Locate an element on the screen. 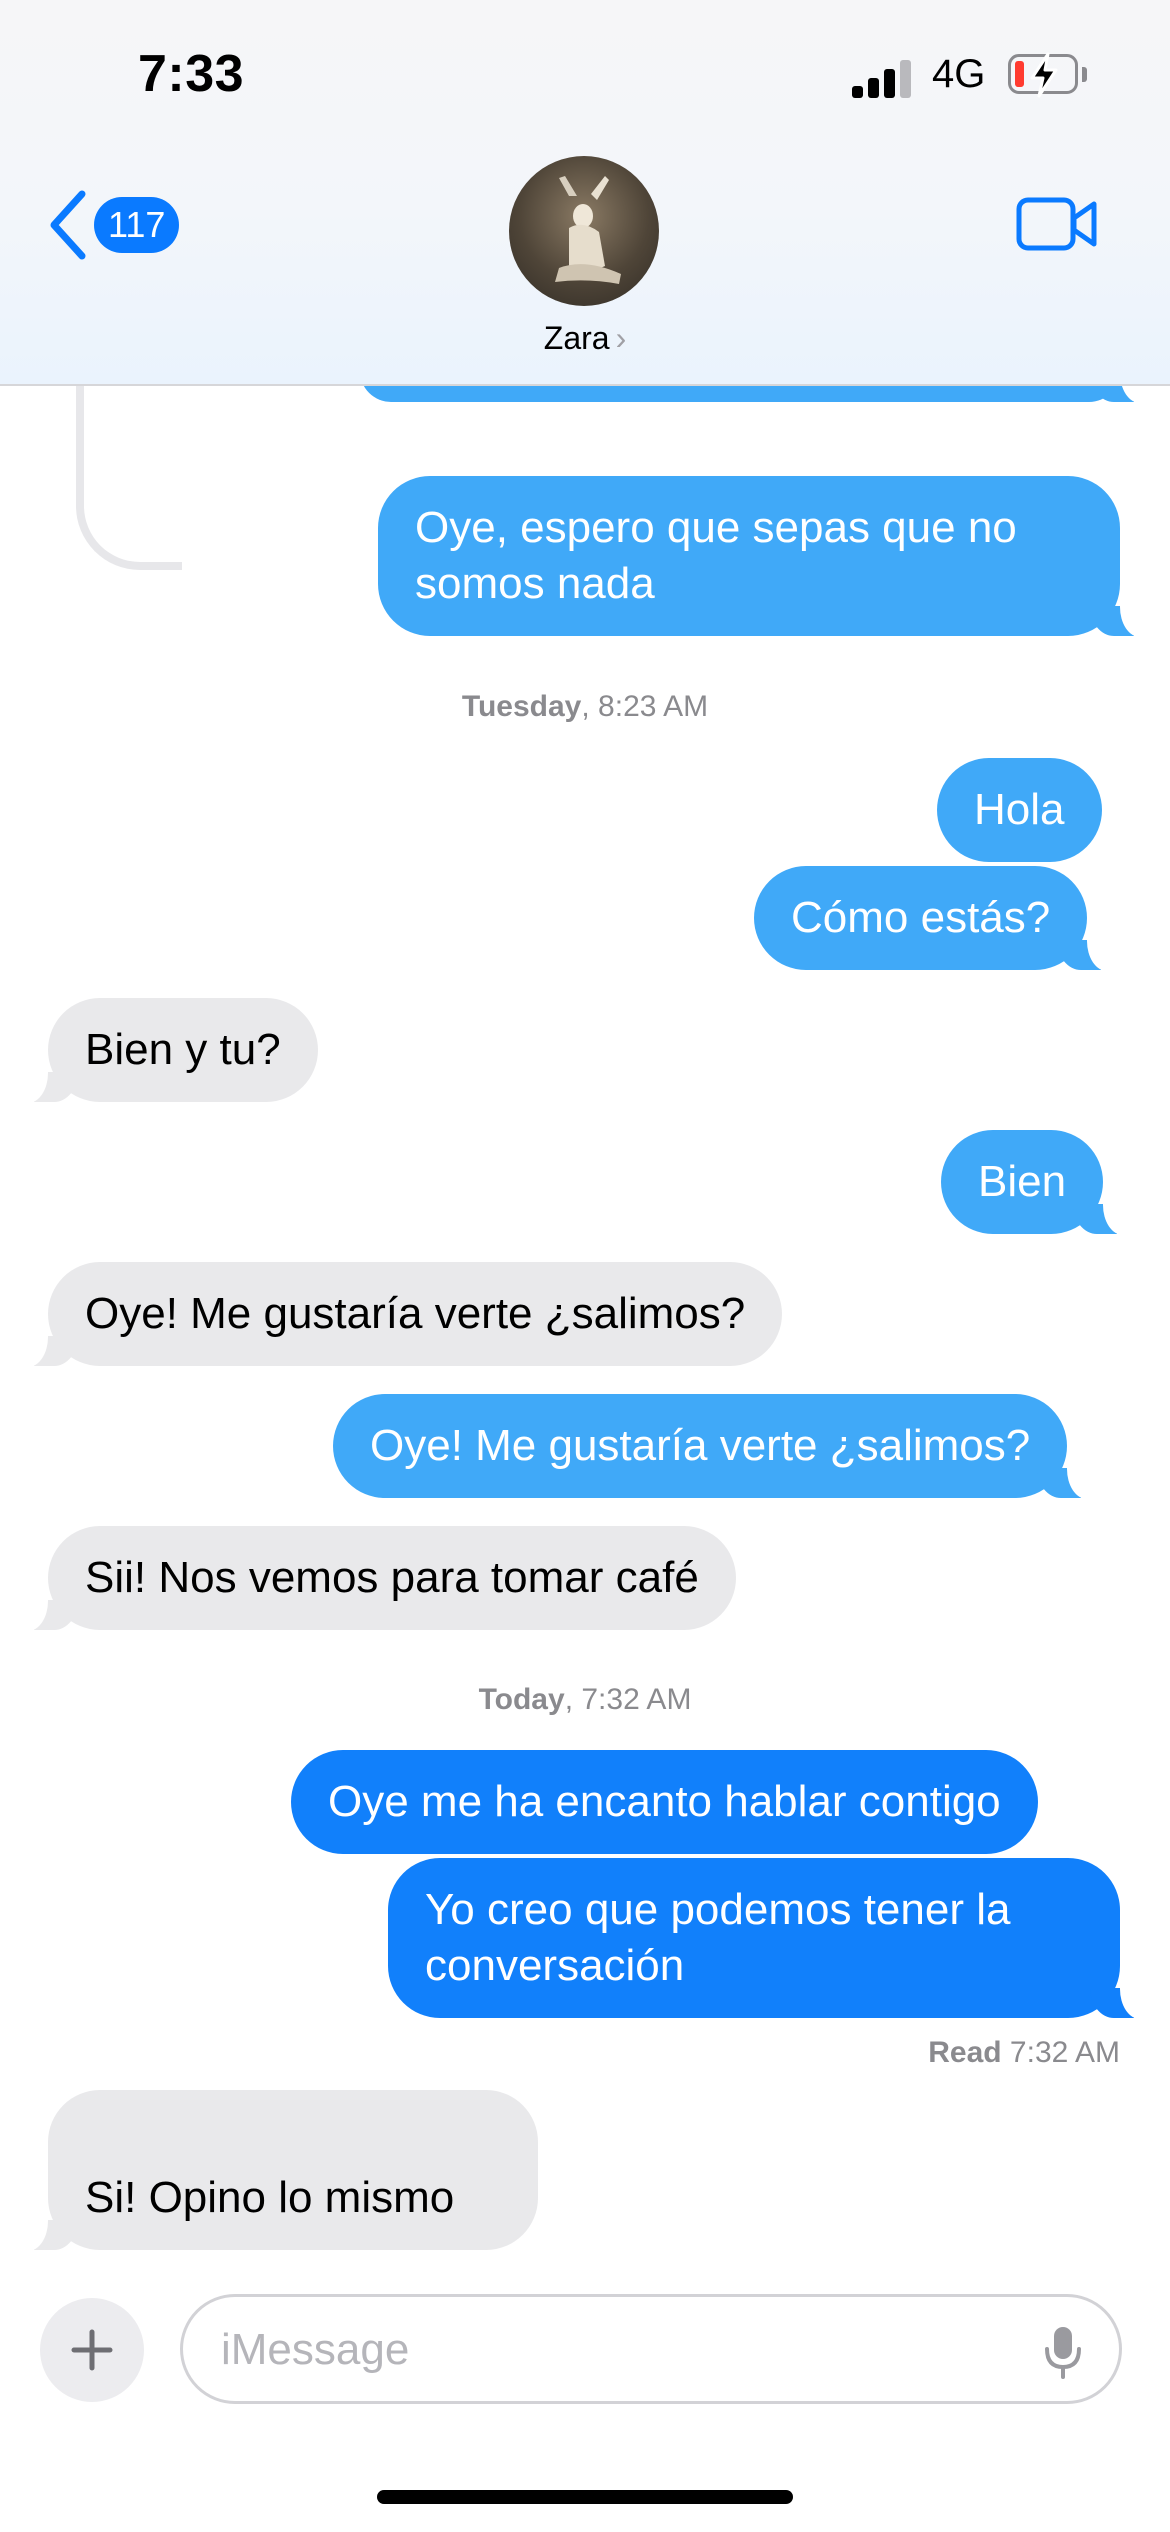 The height and width of the screenshot is (2532, 1170). message-bubble-sent: Hola is located at coordinates (1019, 810).